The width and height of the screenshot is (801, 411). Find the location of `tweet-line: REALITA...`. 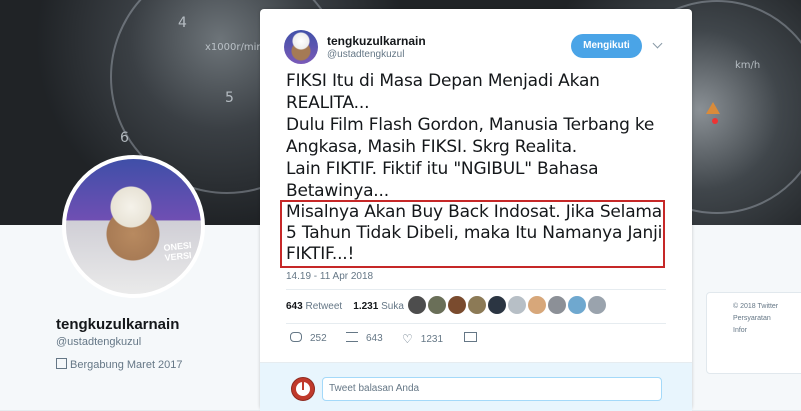

tweet-line: REALITA... is located at coordinates (328, 103).